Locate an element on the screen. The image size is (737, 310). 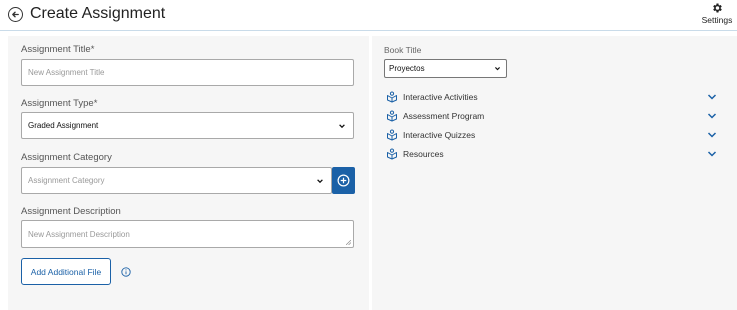
plus-circle-icon is located at coordinates (343, 180).